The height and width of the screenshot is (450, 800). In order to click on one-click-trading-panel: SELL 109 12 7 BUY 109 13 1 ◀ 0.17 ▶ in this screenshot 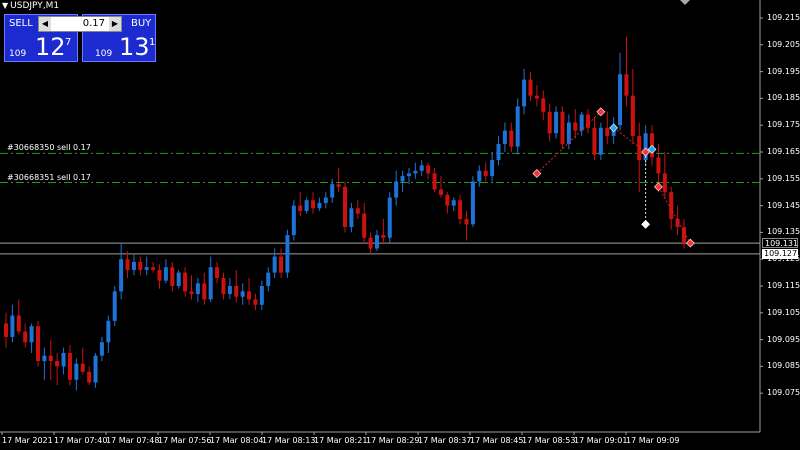, I will do `click(80, 38)`.